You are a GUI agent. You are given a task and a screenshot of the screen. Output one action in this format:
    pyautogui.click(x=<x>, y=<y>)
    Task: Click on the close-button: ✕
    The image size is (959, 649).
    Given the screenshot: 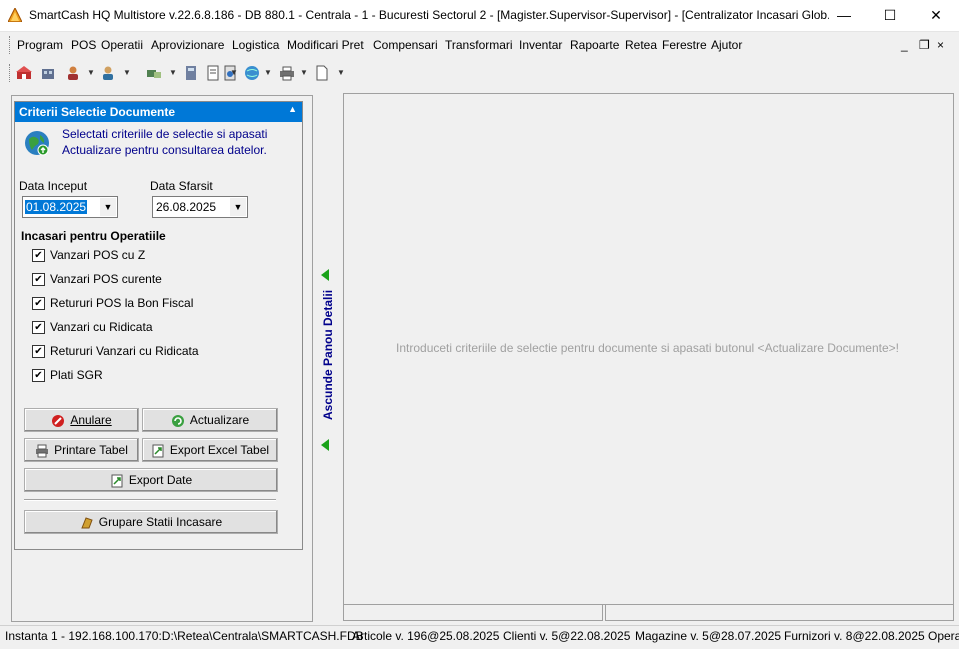 What is the action you would take?
    pyautogui.click(x=936, y=15)
    